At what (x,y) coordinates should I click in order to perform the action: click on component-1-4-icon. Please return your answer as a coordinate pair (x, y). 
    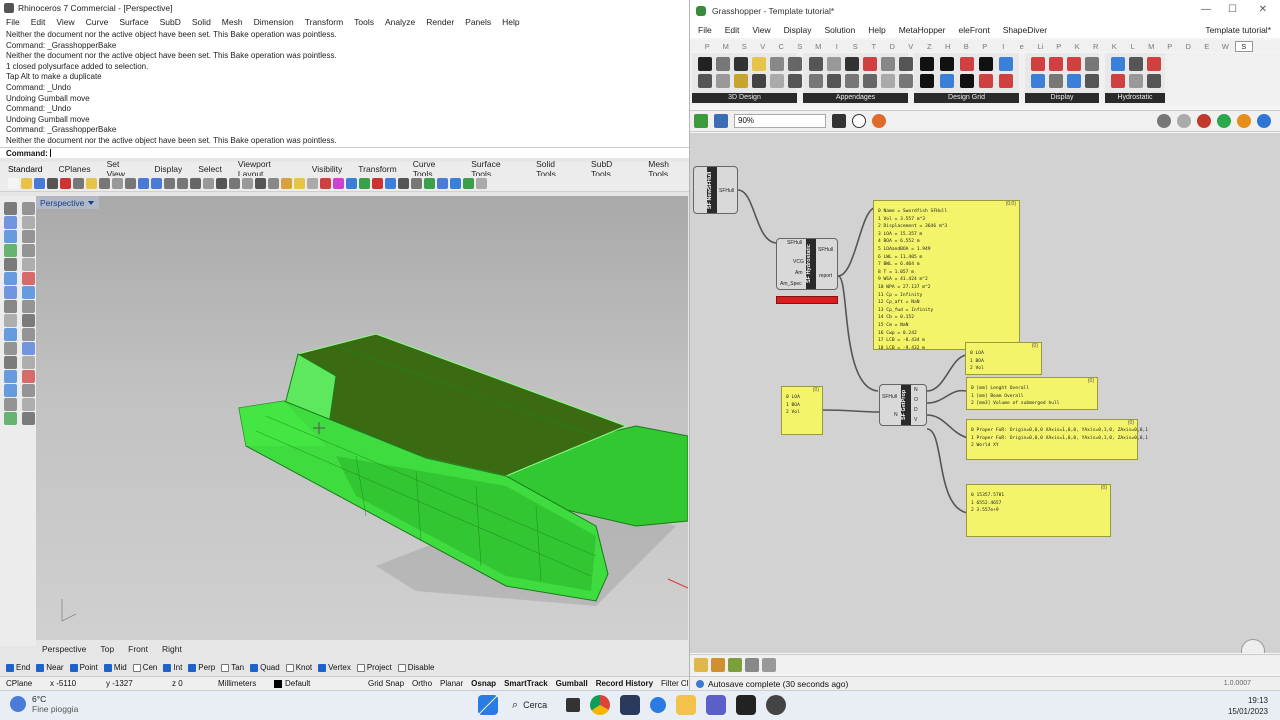
    Looking at the image, I should click on (852, 64).